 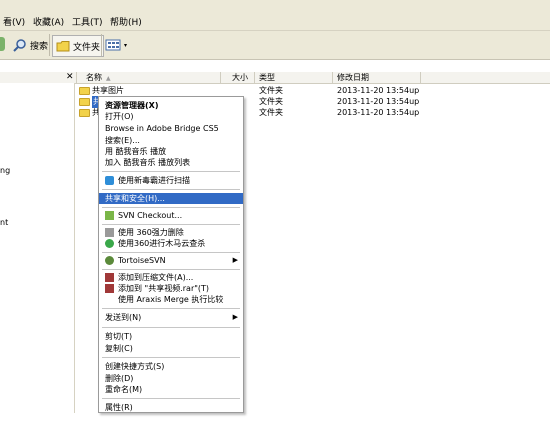 I want to click on menu-item-open: 打开(O), so click(x=171, y=116).